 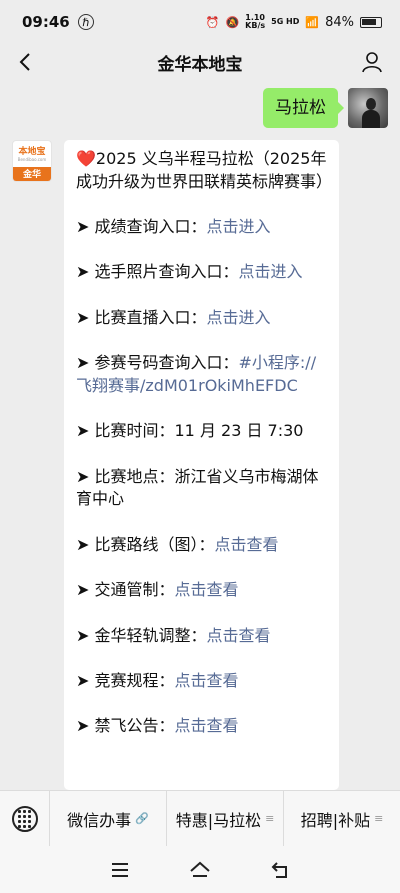 I want to click on line-label: ➤ 比赛路线（图）：, so click(x=145, y=544).